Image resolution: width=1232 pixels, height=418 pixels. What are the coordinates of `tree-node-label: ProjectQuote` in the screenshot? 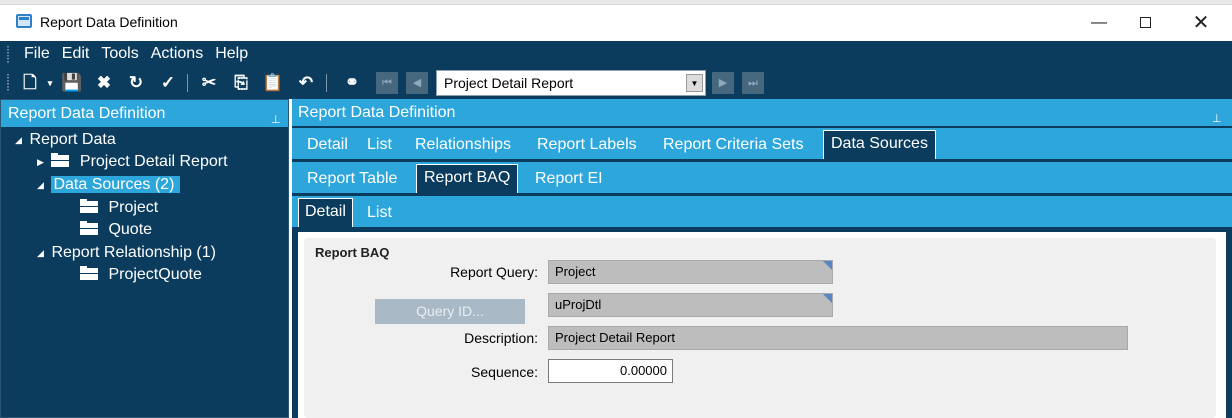 It's located at (155, 274).